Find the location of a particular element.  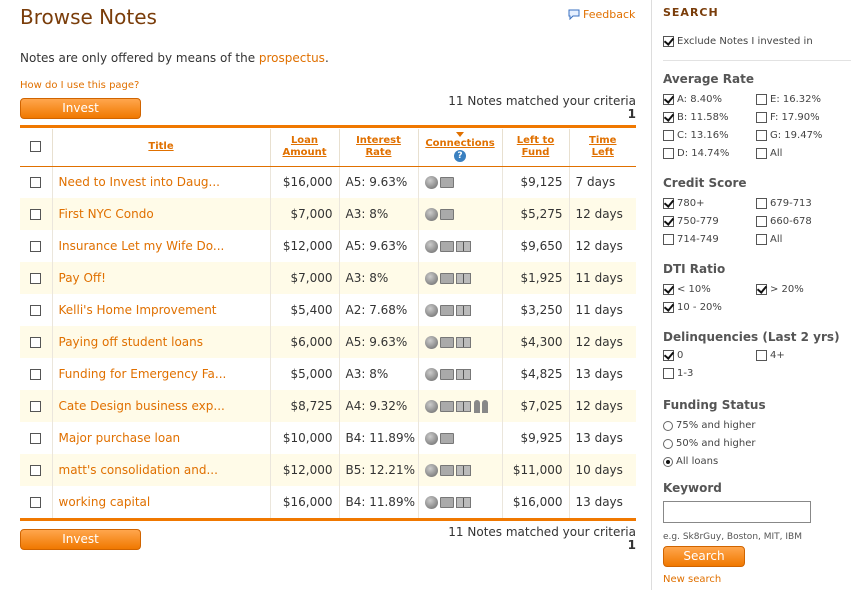

avg-rate-option: All is located at coordinates (769, 153).